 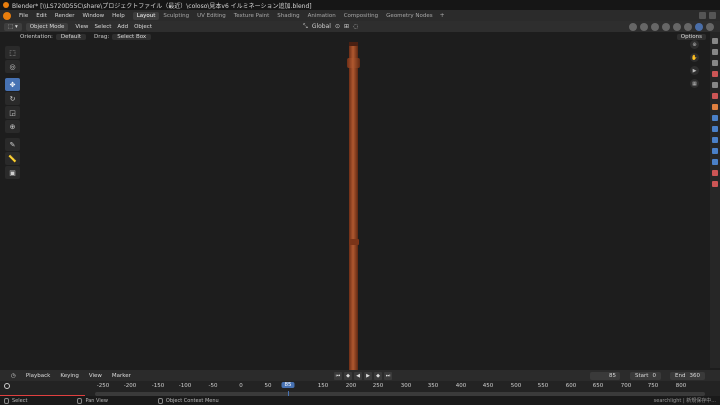 I want to click on move-tool-icon: ✥, so click(x=12, y=84).